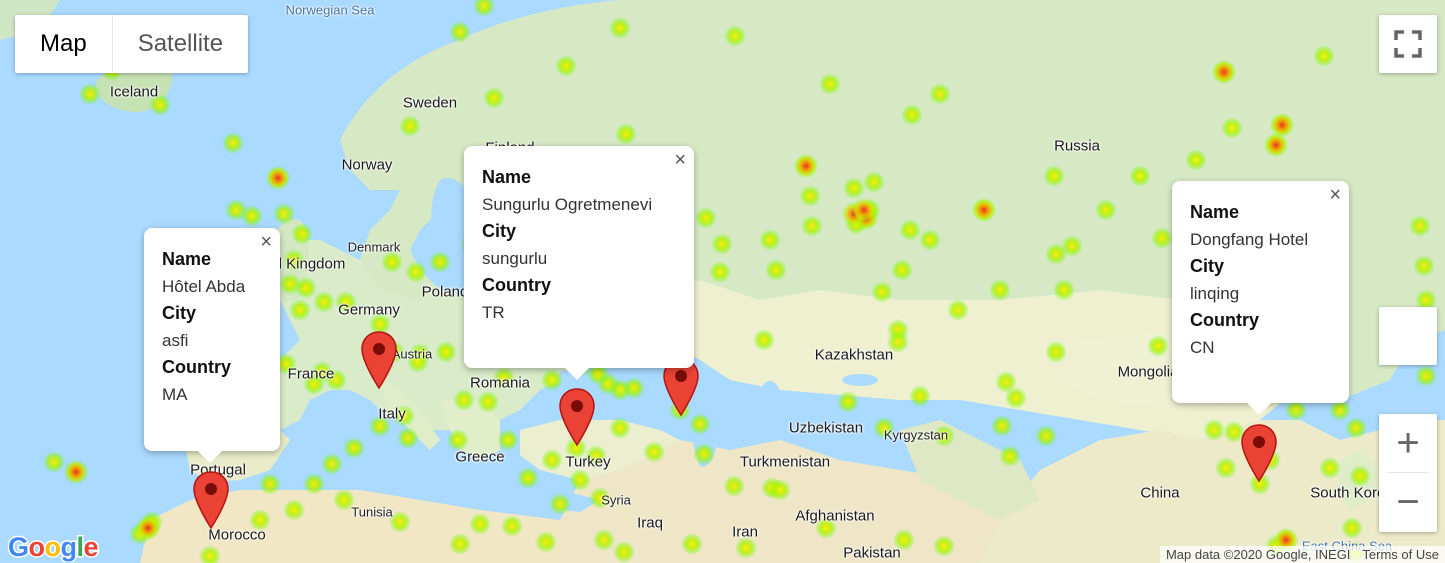 The image size is (1445, 563). Describe the element at coordinates (1202, 347) in the screenshot. I see `country-value: CN` at that location.